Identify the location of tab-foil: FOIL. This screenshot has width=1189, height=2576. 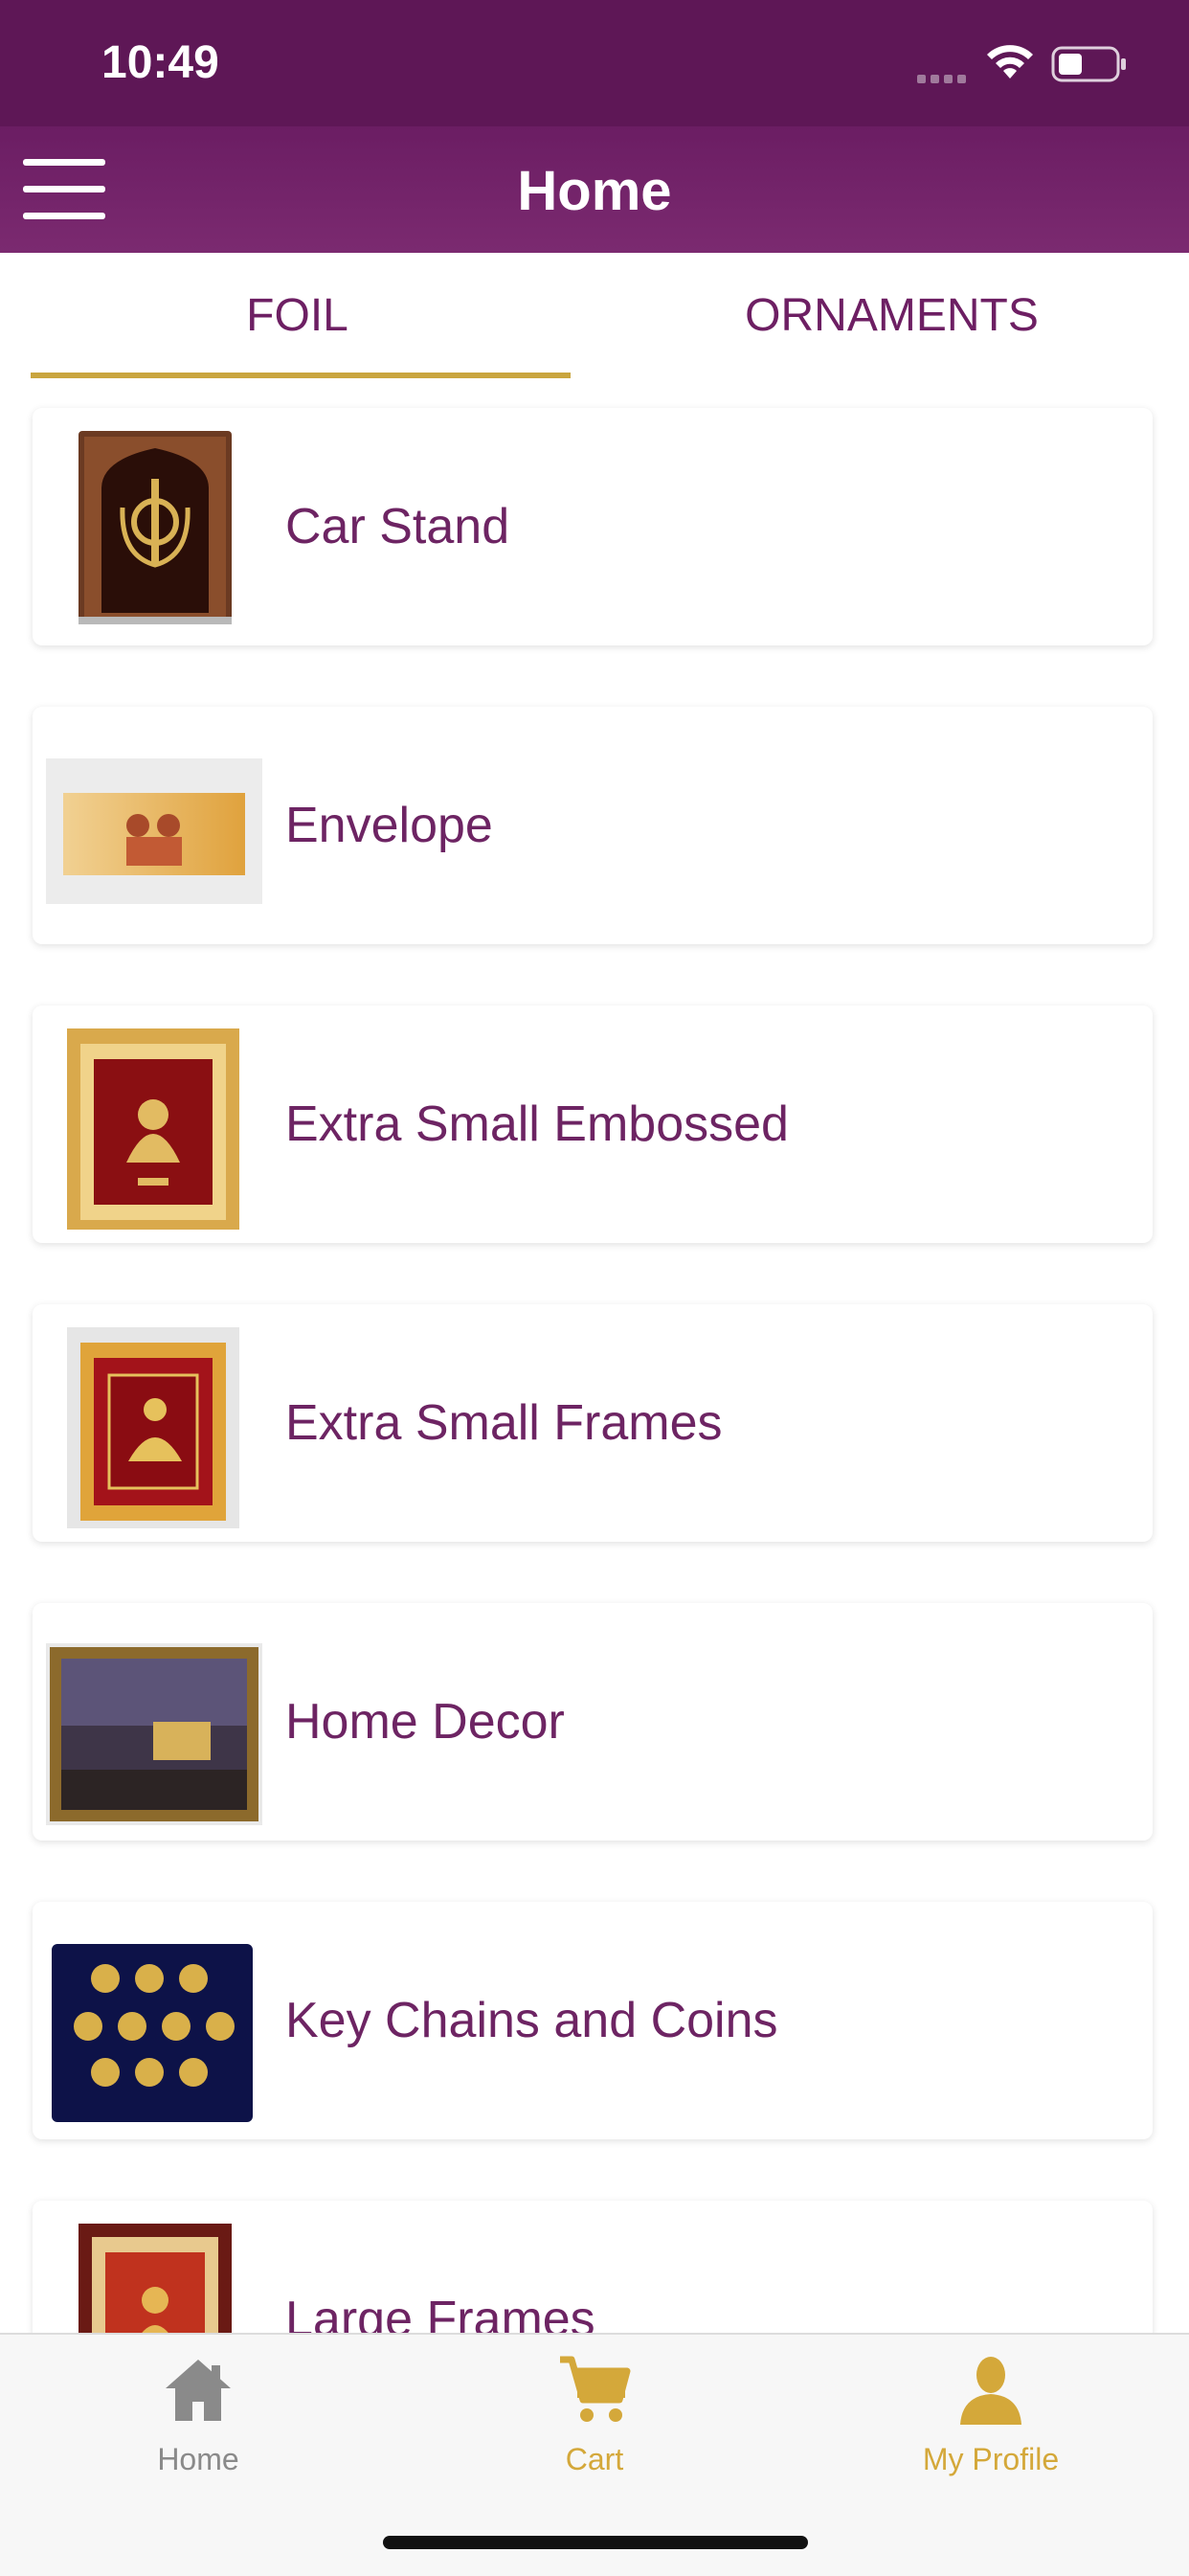
(297, 316).